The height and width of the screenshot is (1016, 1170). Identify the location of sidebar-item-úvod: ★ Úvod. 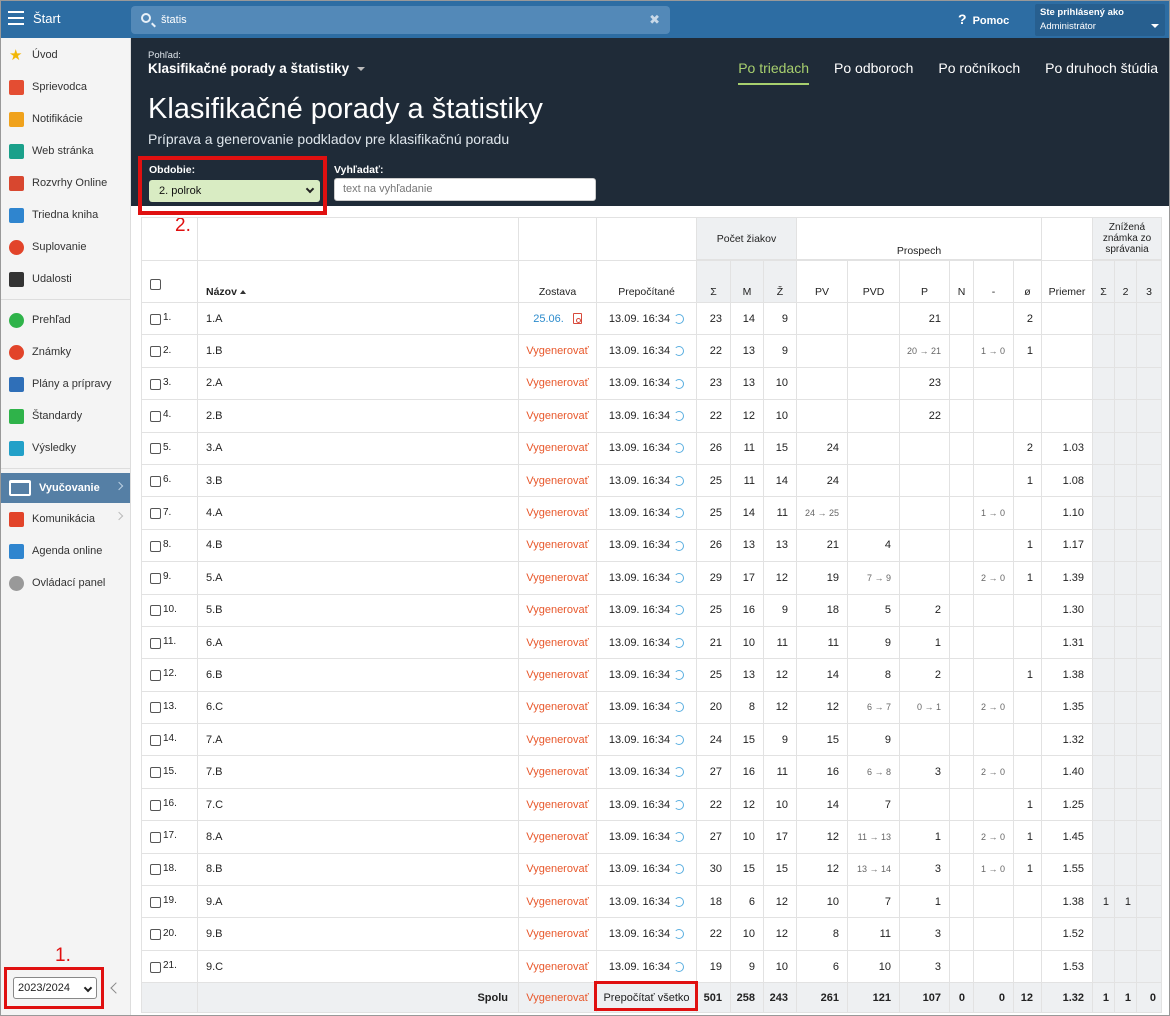
(65, 55).